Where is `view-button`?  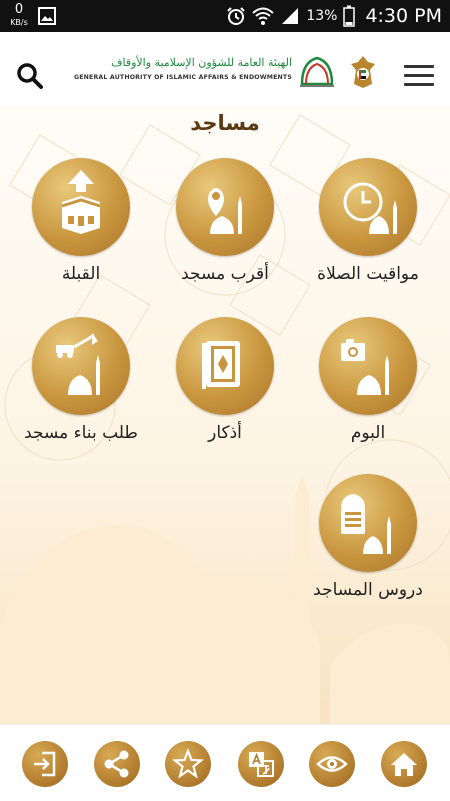
view-button is located at coordinates (332, 764).